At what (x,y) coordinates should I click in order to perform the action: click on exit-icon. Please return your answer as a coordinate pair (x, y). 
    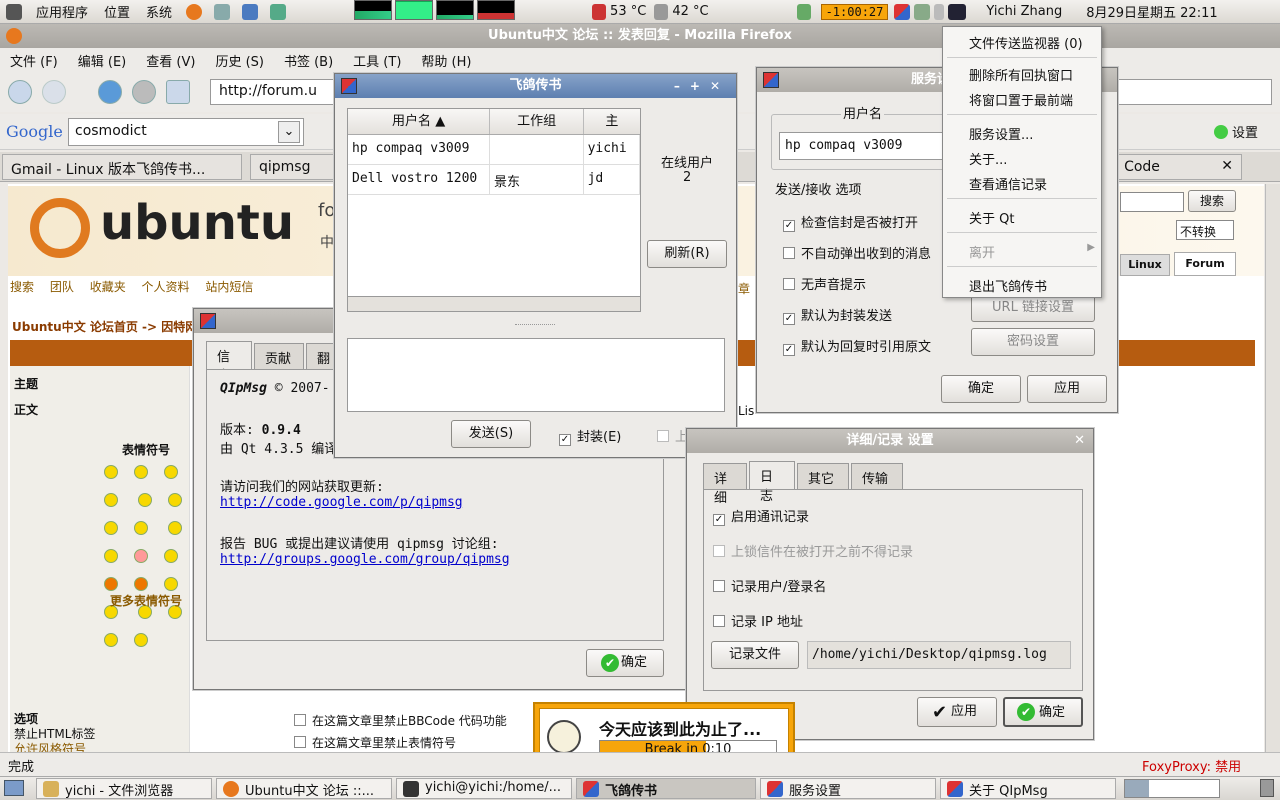
    Looking at the image, I should click on (803, 11).